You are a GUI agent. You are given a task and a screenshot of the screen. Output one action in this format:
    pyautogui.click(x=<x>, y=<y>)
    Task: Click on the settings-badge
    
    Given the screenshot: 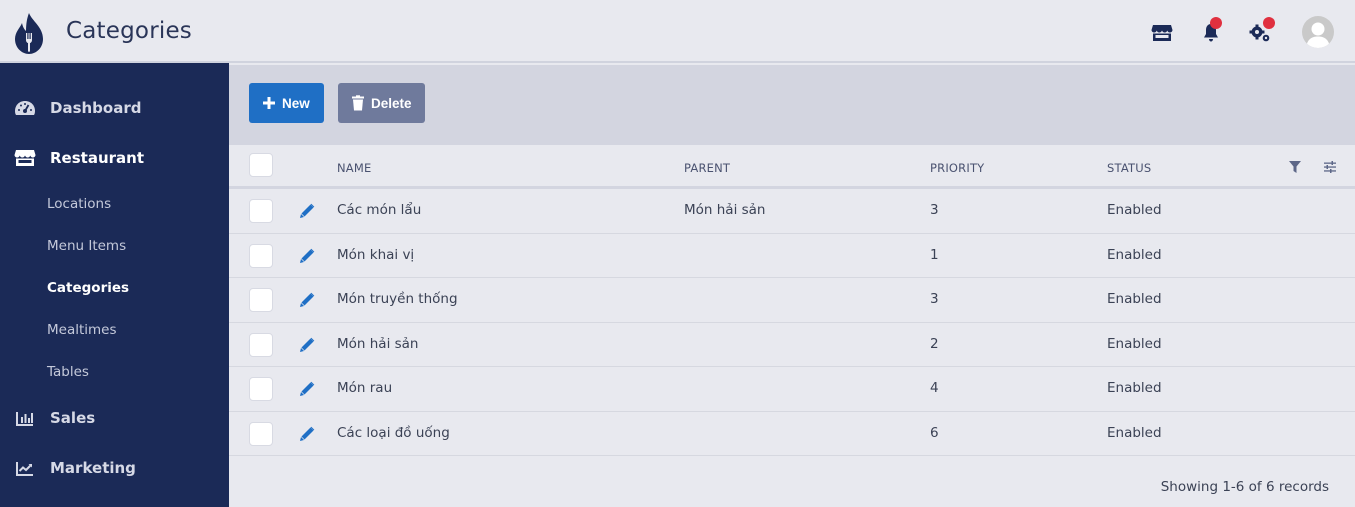 What is the action you would take?
    pyautogui.click(x=1269, y=23)
    